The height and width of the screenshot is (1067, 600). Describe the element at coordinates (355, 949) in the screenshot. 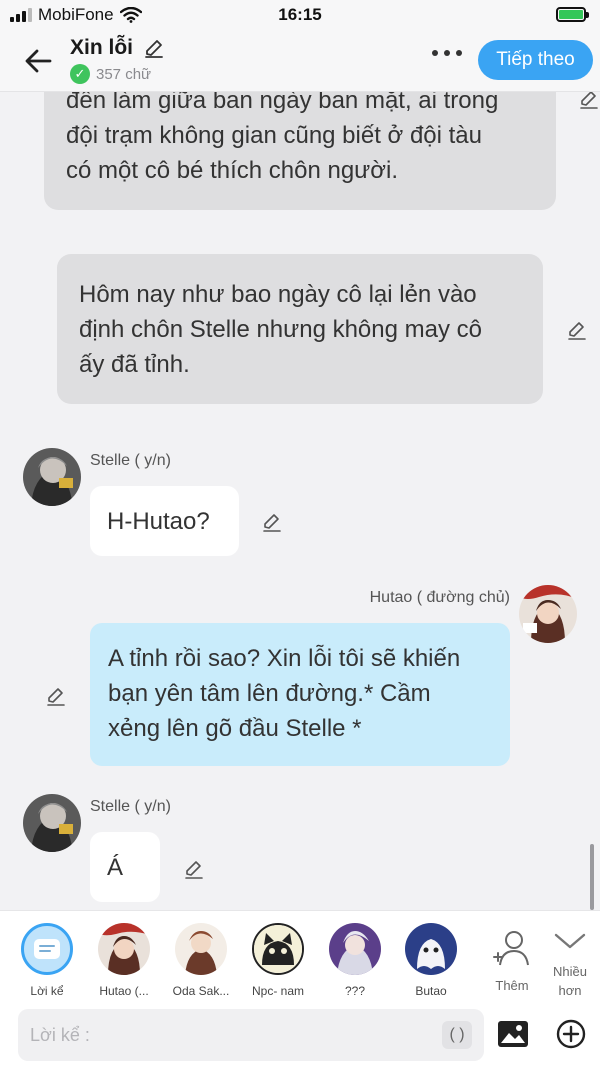

I see `avatar-unknown` at that location.